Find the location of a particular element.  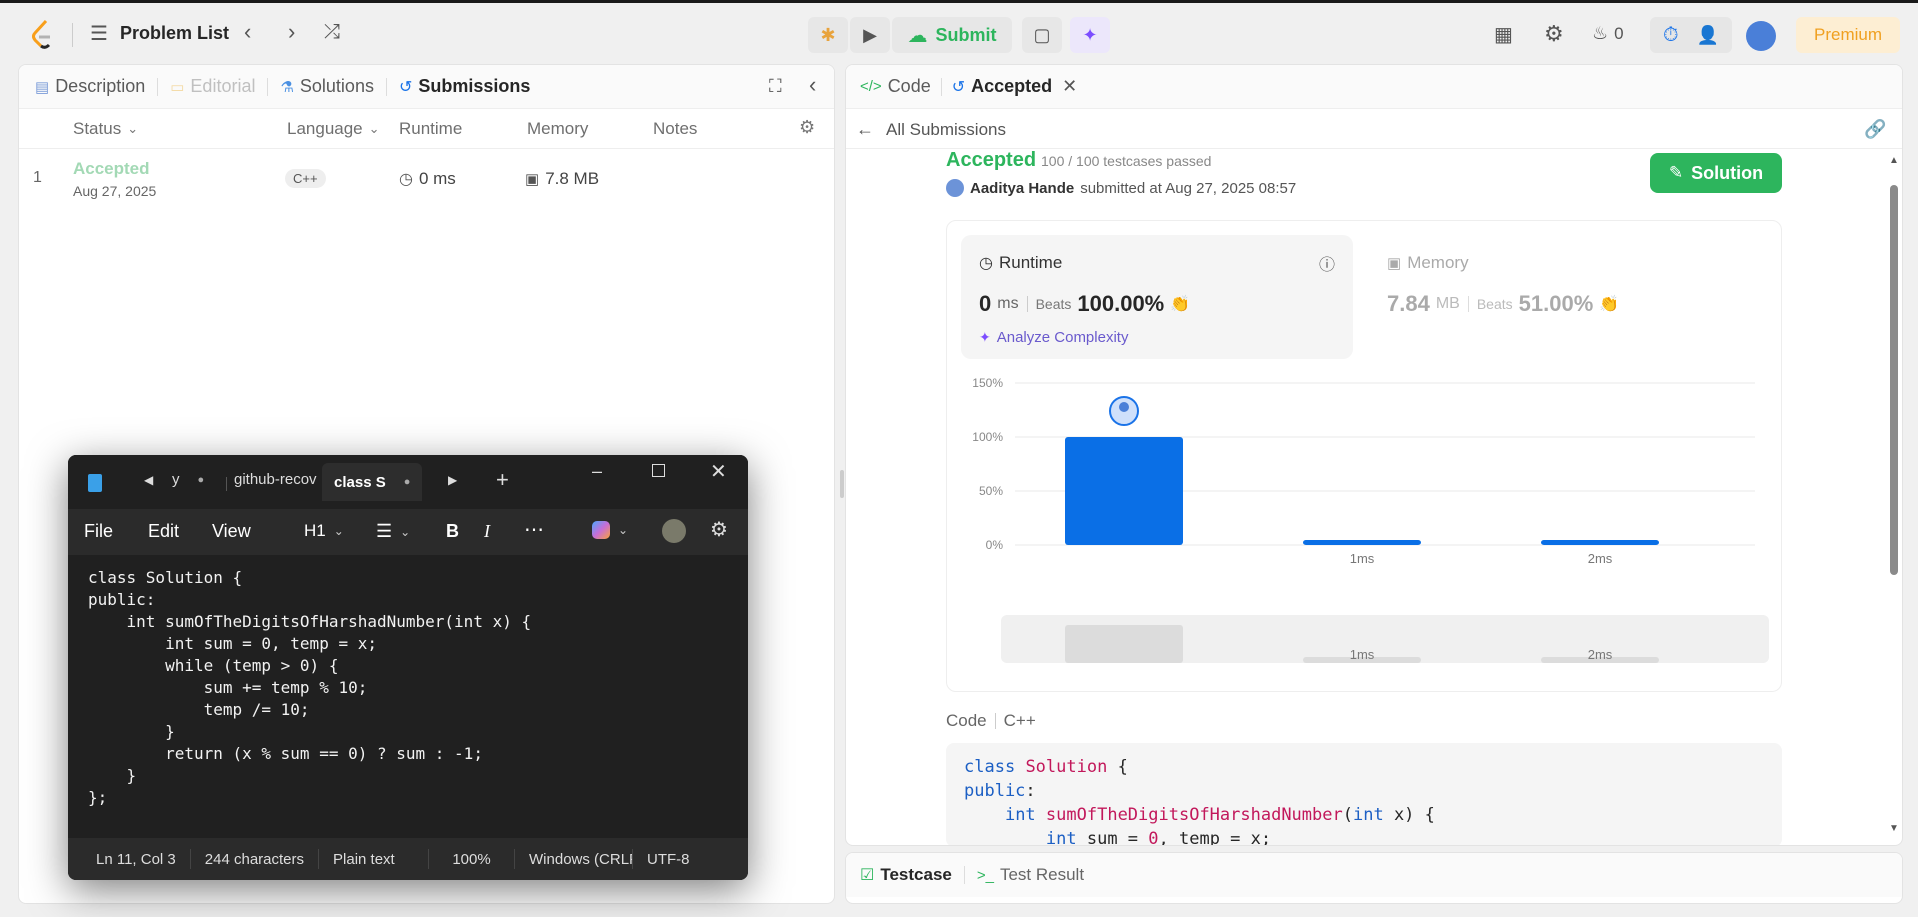

status-header: Status is located at coordinates (97, 128).